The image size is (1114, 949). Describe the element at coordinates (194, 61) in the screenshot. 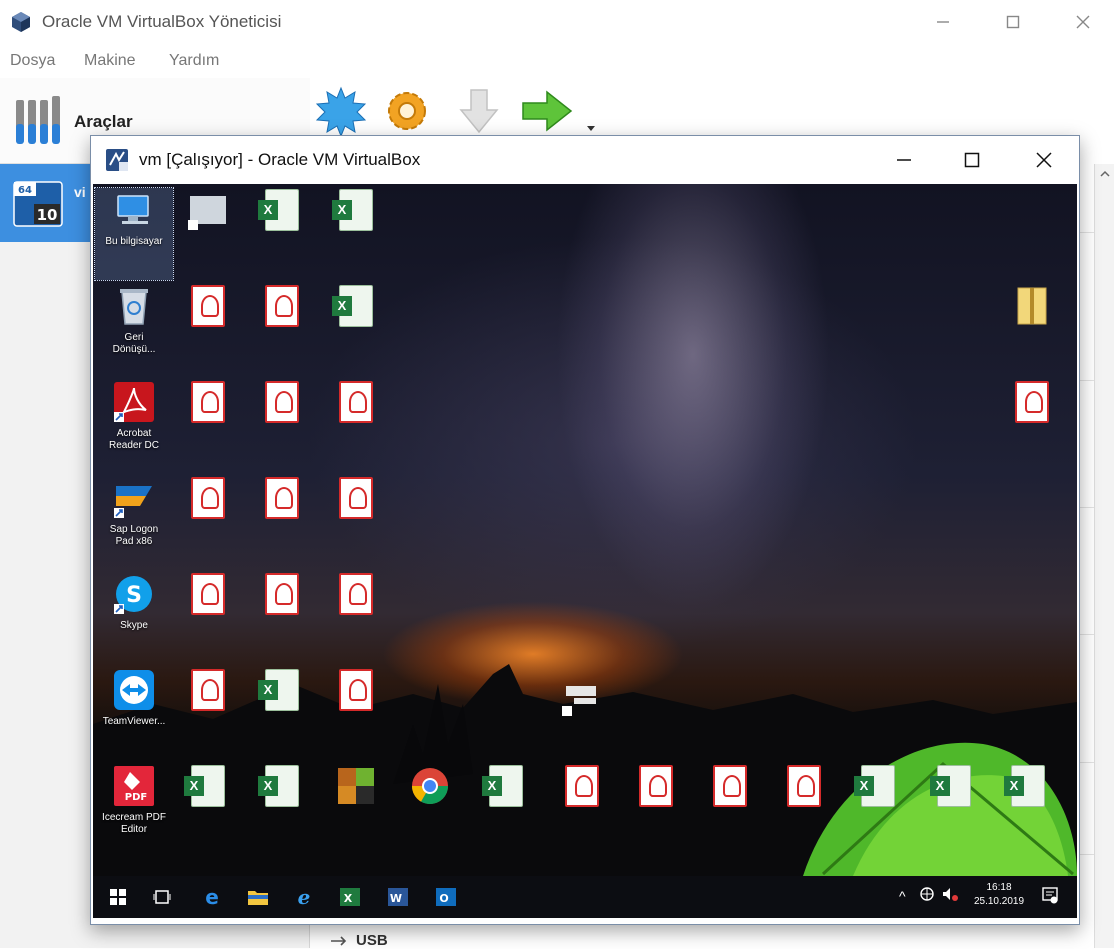

I see `menu-yardim: Yardım` at that location.